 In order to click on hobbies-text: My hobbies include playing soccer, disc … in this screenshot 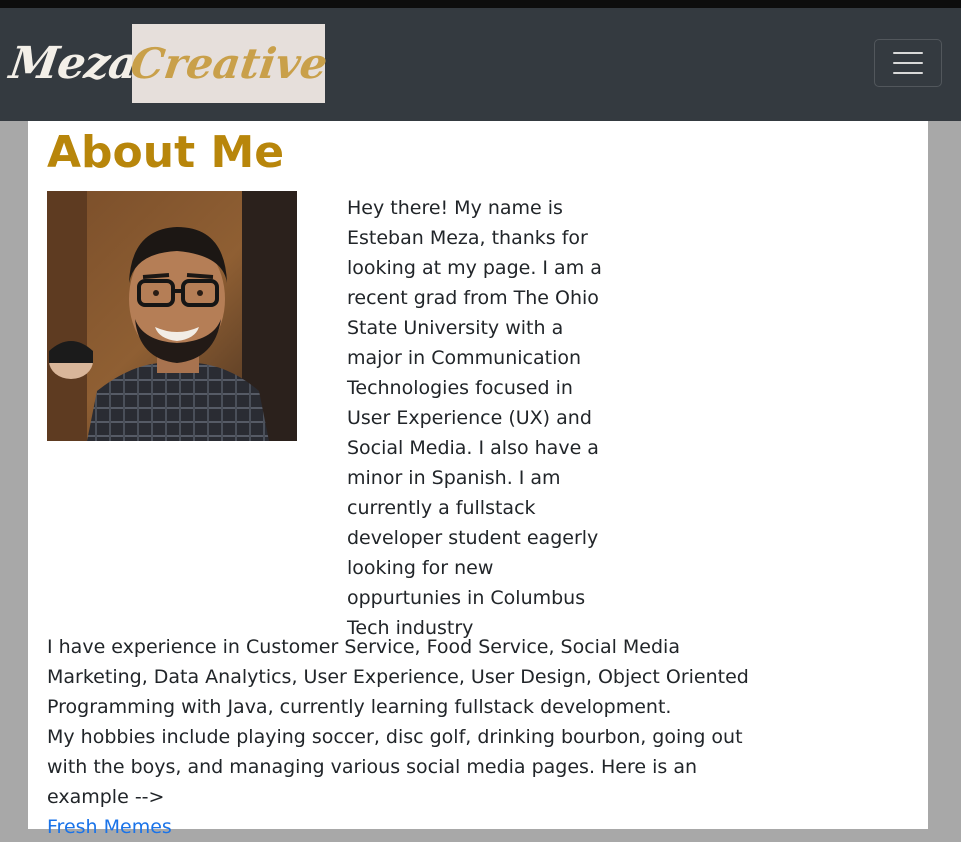, I will do `click(395, 767)`.